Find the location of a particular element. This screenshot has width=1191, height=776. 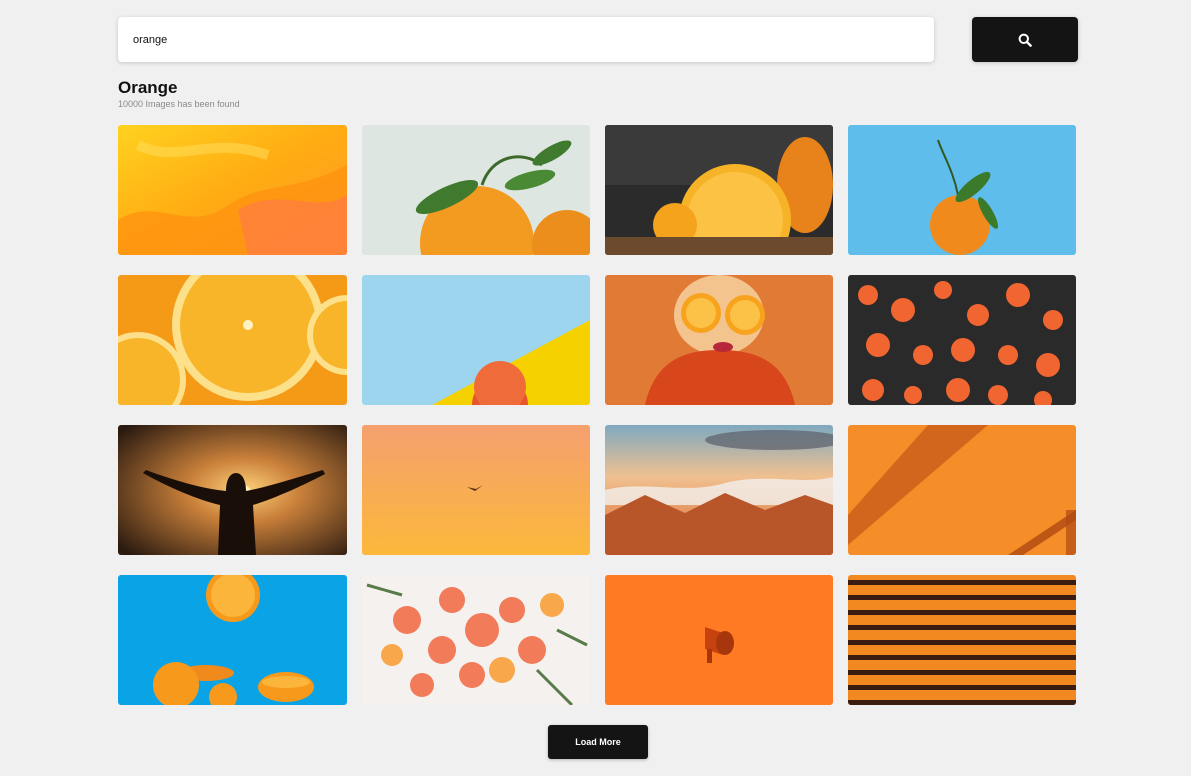

orange-slices-image is located at coordinates (232, 340).